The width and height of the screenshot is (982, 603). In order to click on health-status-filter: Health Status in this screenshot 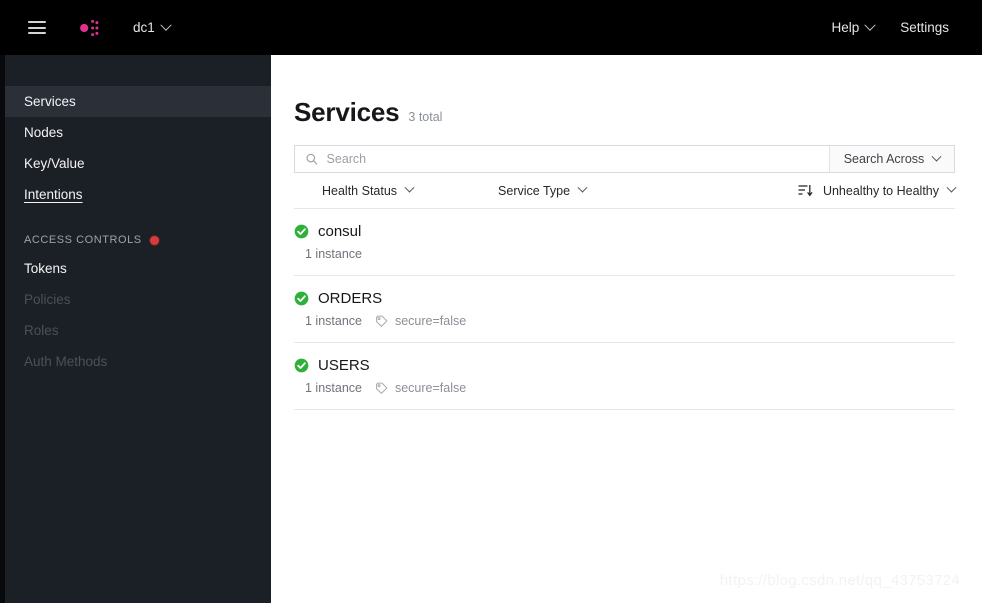, I will do `click(368, 190)`.